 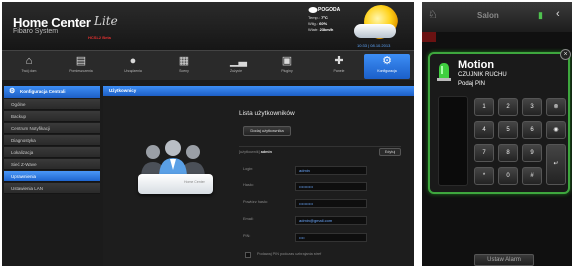 I want to click on password-label: Hasło:, so click(x=248, y=185).